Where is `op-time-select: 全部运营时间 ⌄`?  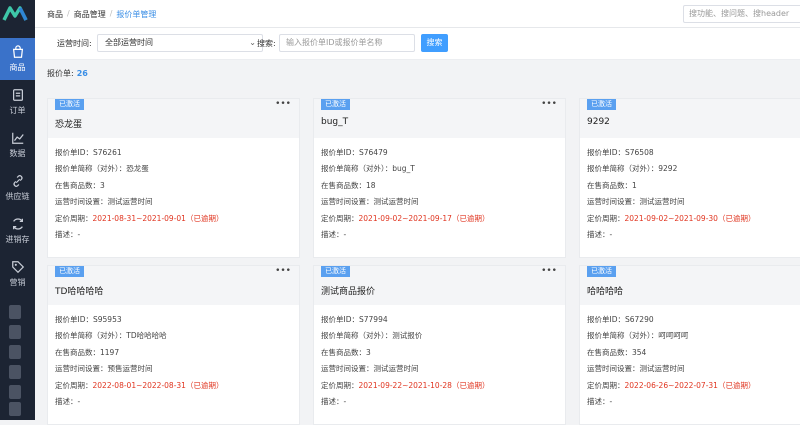 op-time-select: 全部运营时间 ⌄ is located at coordinates (180, 43).